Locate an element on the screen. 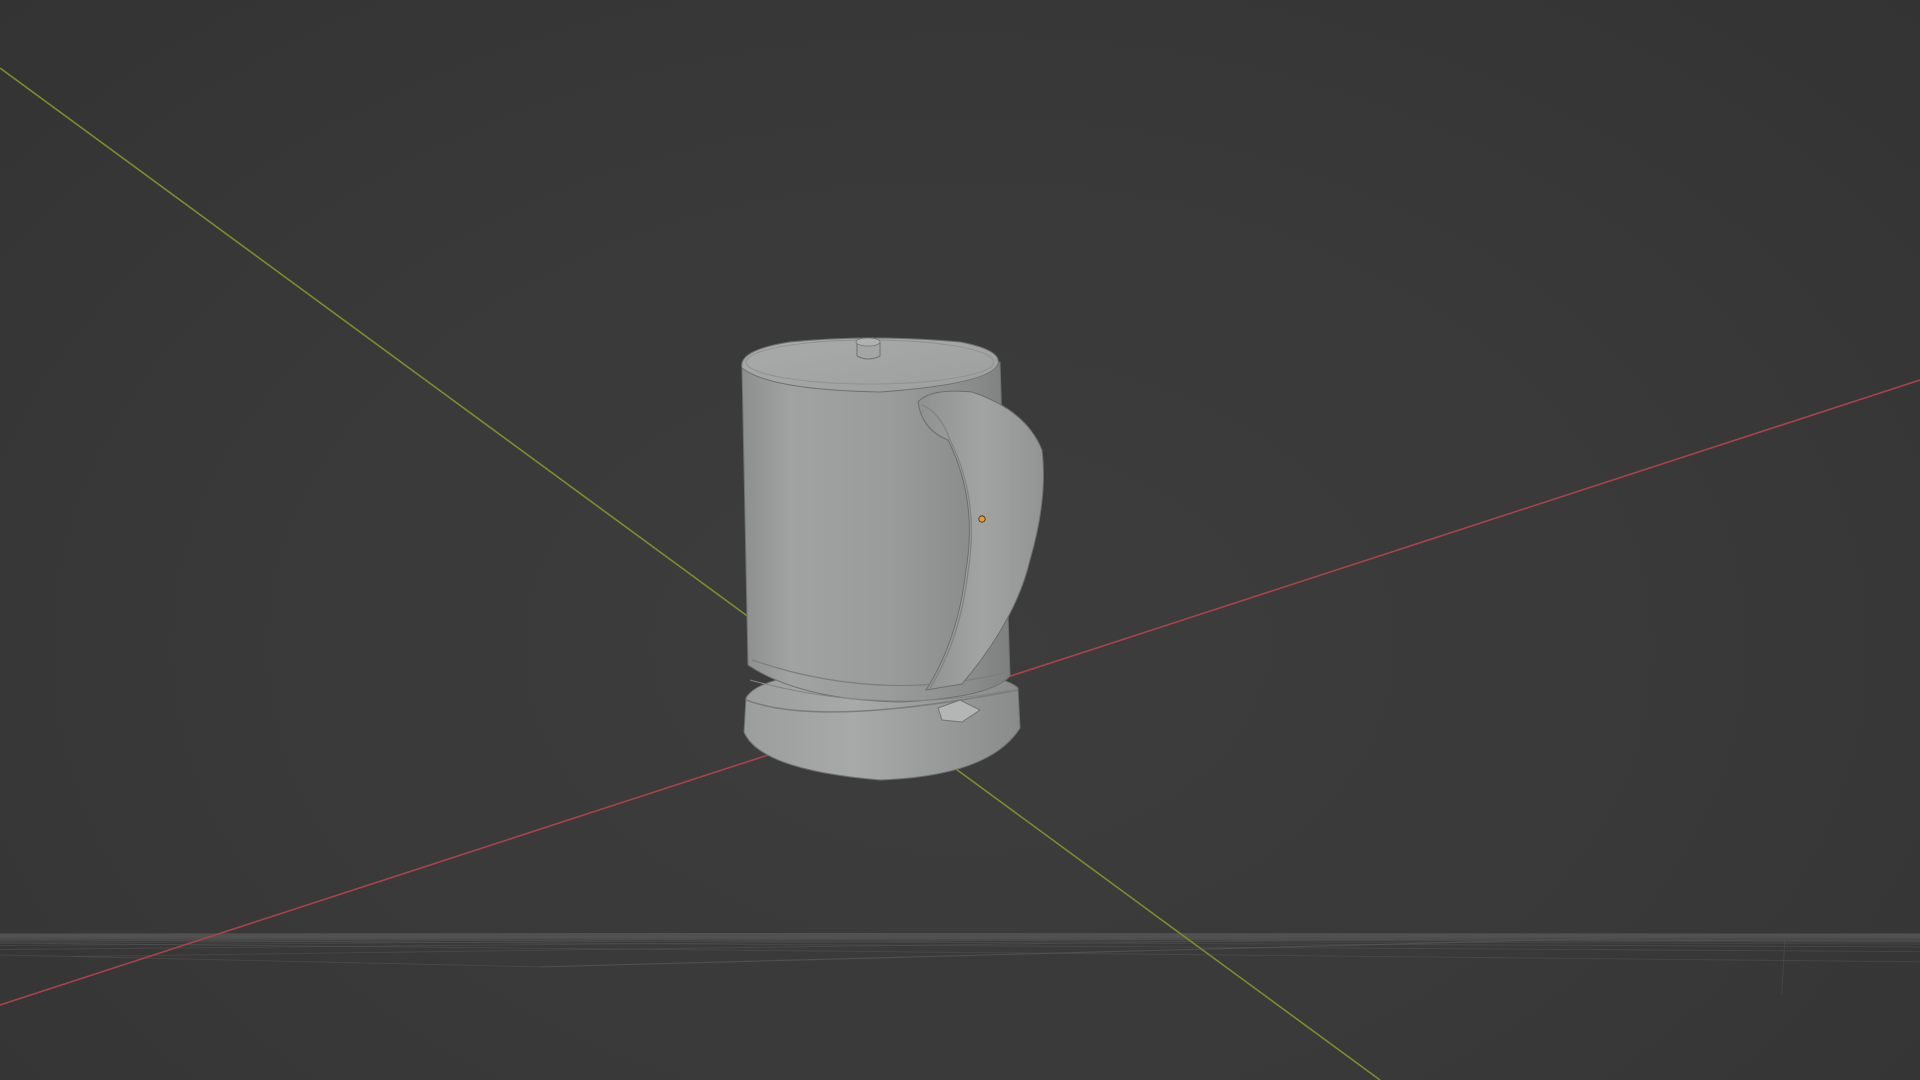  object-origin-marker is located at coordinates (982, 519).